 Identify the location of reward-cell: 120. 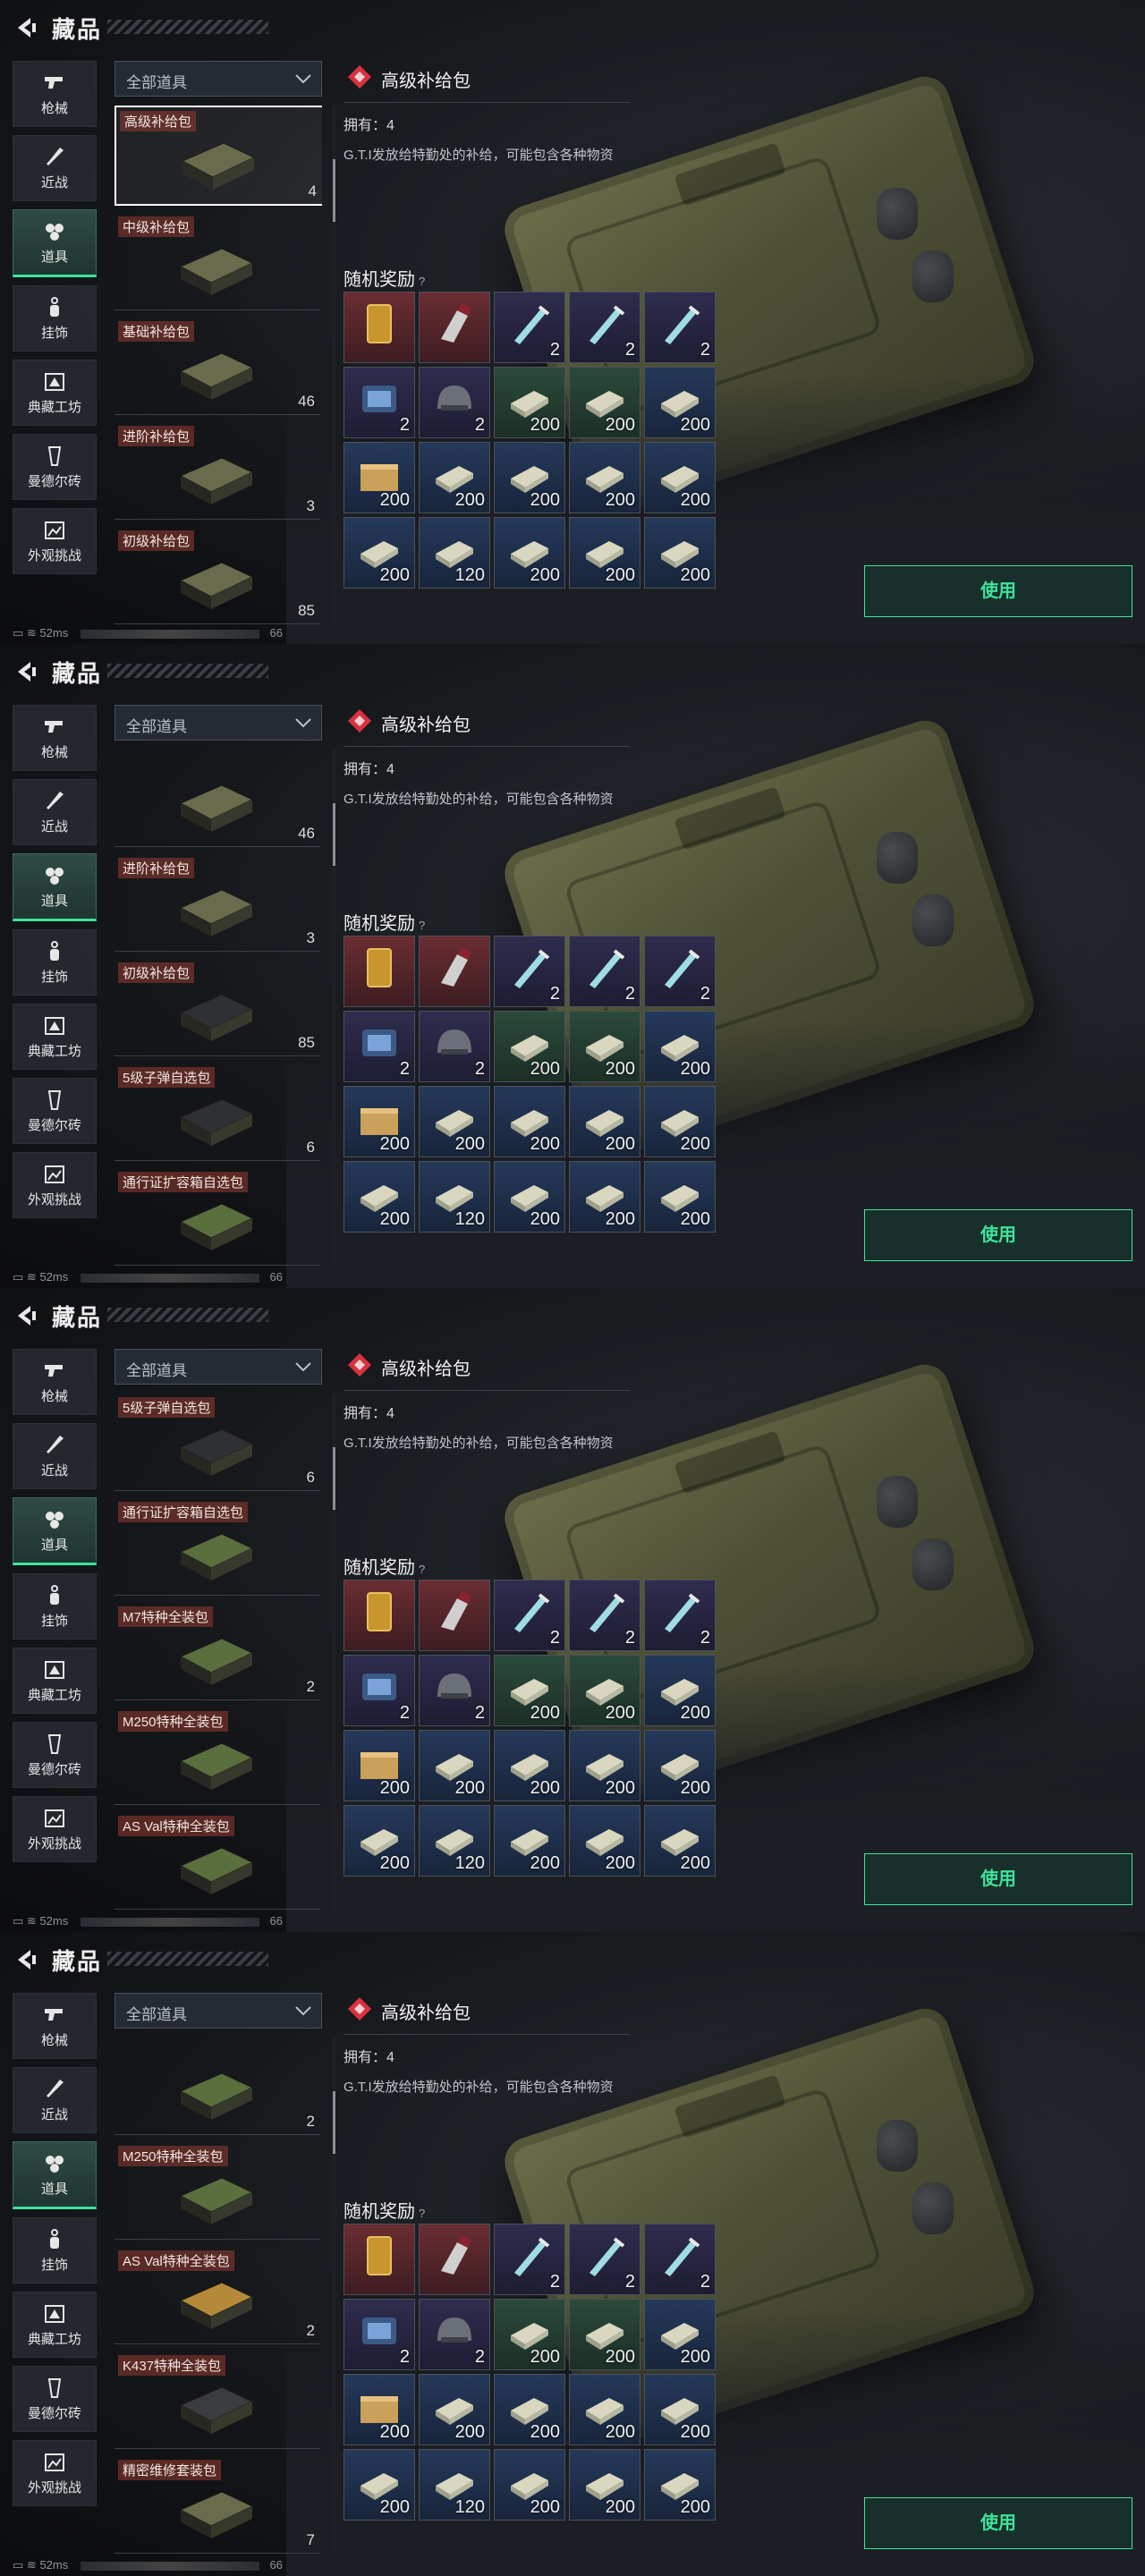
(454, 553).